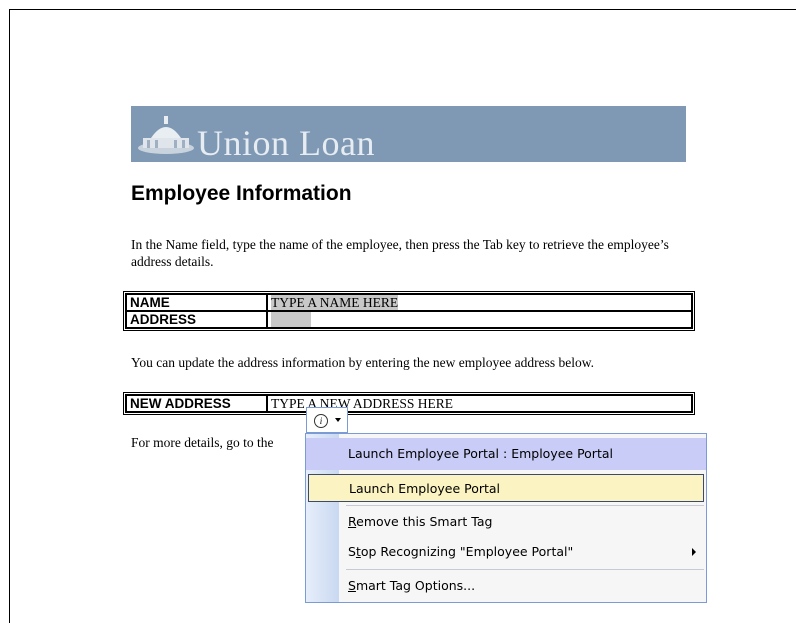 This screenshot has width=796, height=623. Describe the element at coordinates (196, 403) in the screenshot. I see `new-address-label: NEW ADDRESS` at that location.